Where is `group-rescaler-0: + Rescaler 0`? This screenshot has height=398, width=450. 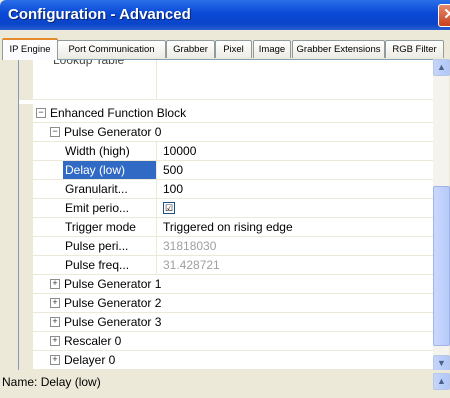
group-rescaler-0: + Rescaler 0 is located at coordinates (226, 341).